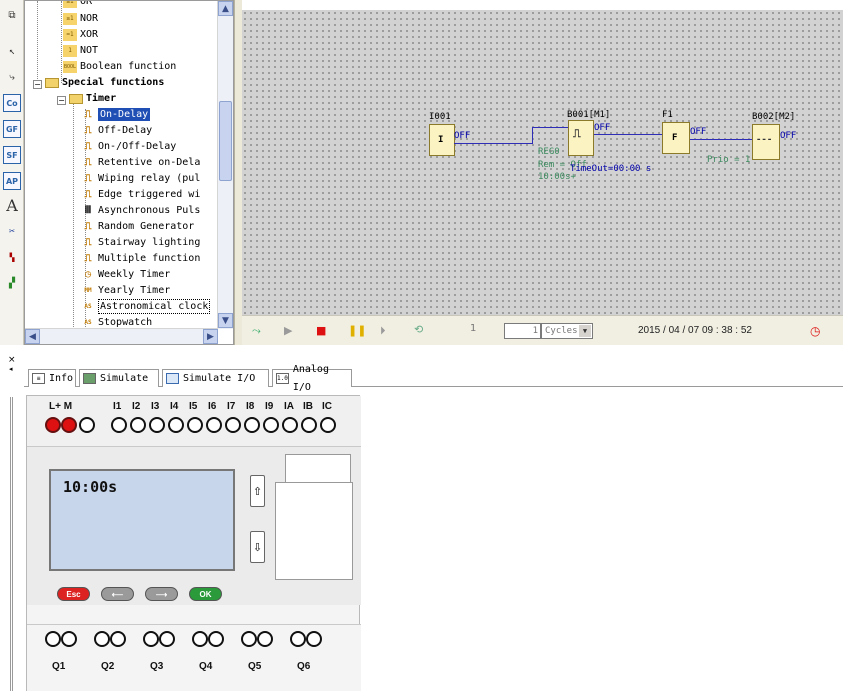  I want to click on input-terminal-ib, so click(309, 425).